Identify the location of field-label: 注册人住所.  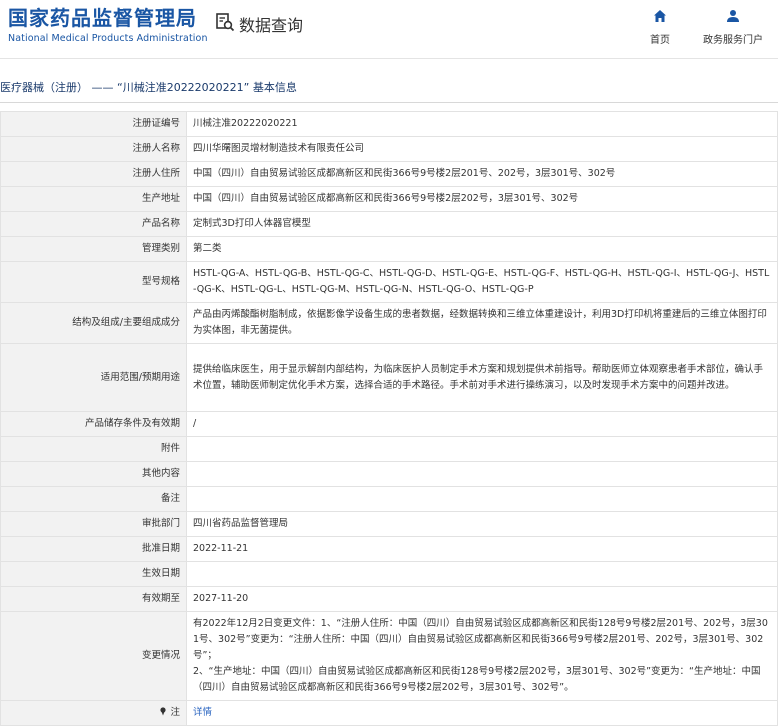
(93, 174).